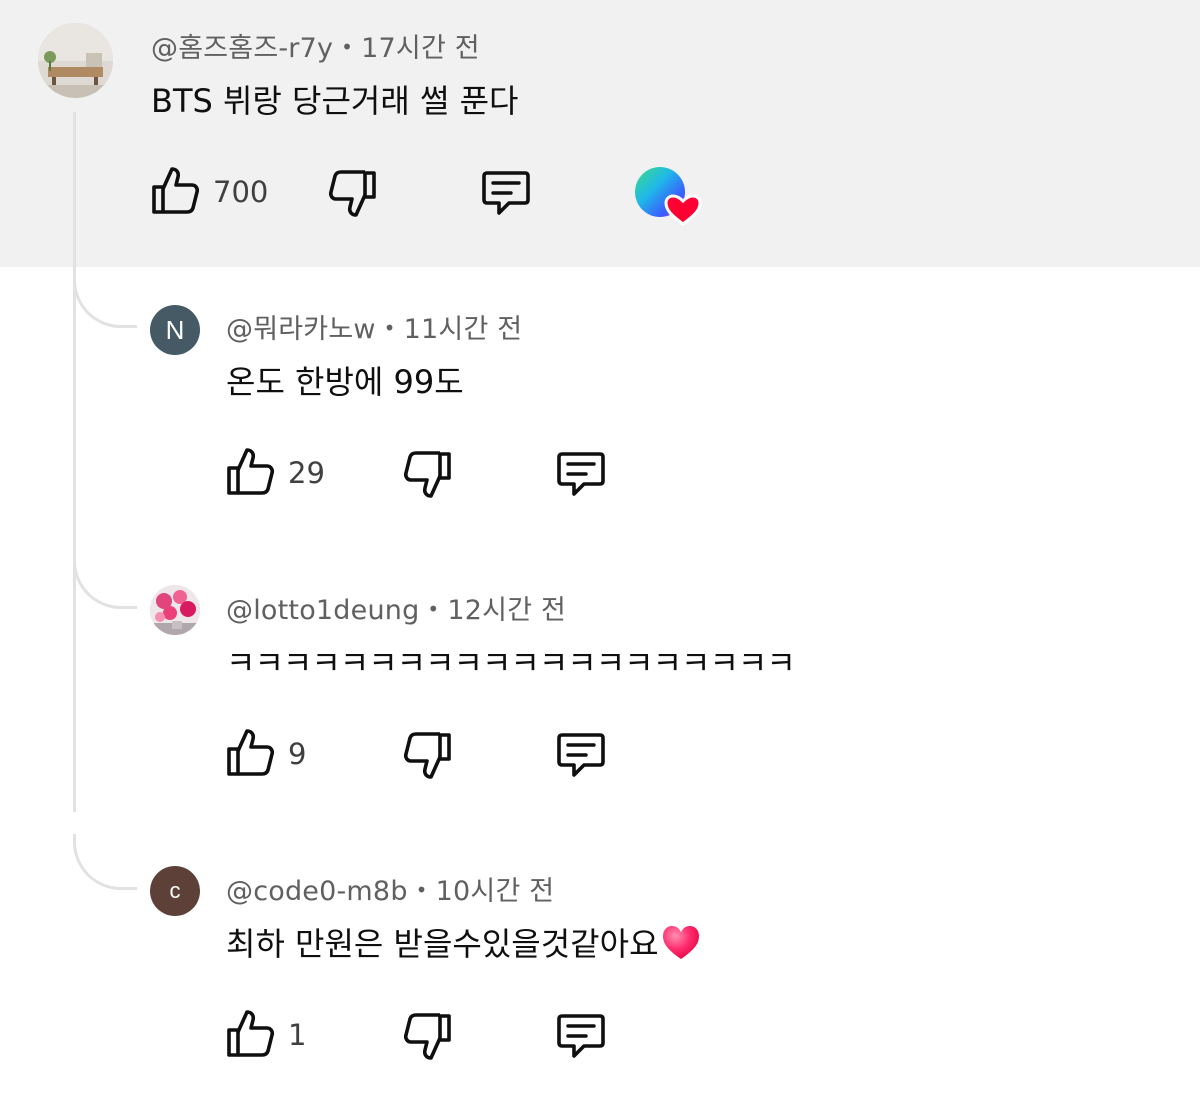 Image resolution: width=1200 pixels, height=1114 pixels. I want to click on heart-emoji-icon, so click(680, 942).